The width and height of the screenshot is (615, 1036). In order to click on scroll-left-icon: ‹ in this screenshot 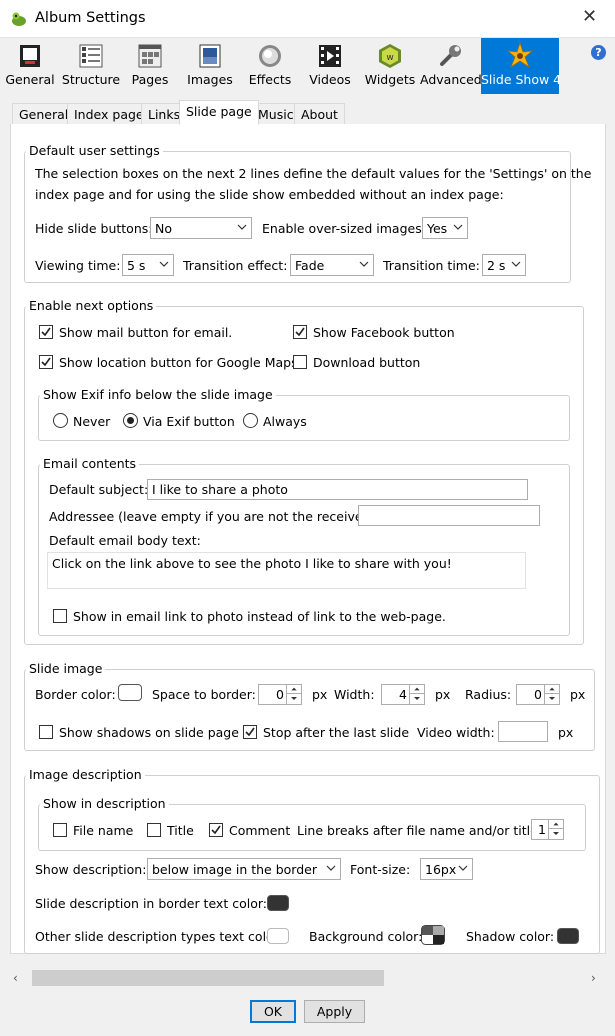, I will do `click(15, 978)`.